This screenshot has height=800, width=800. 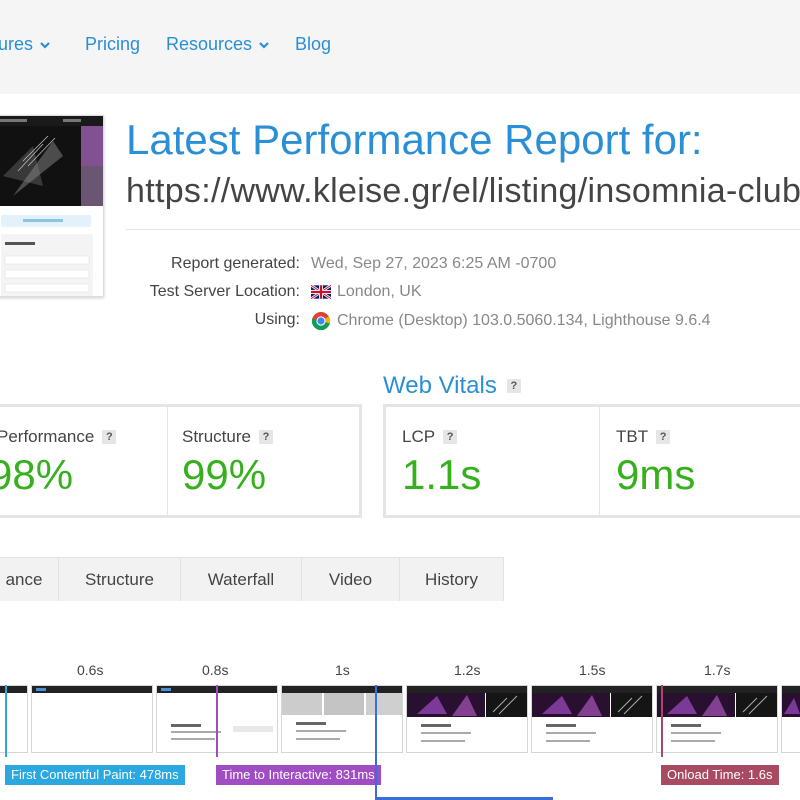 I want to click on tbt-label: TBT, so click(x=632, y=436).